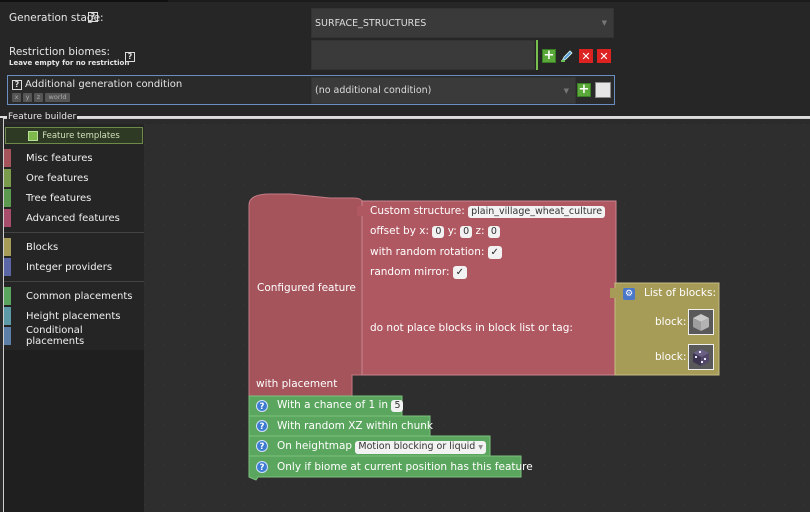  What do you see at coordinates (400, 231) in the screenshot?
I see `offset-x-label: offset by x:` at bounding box center [400, 231].